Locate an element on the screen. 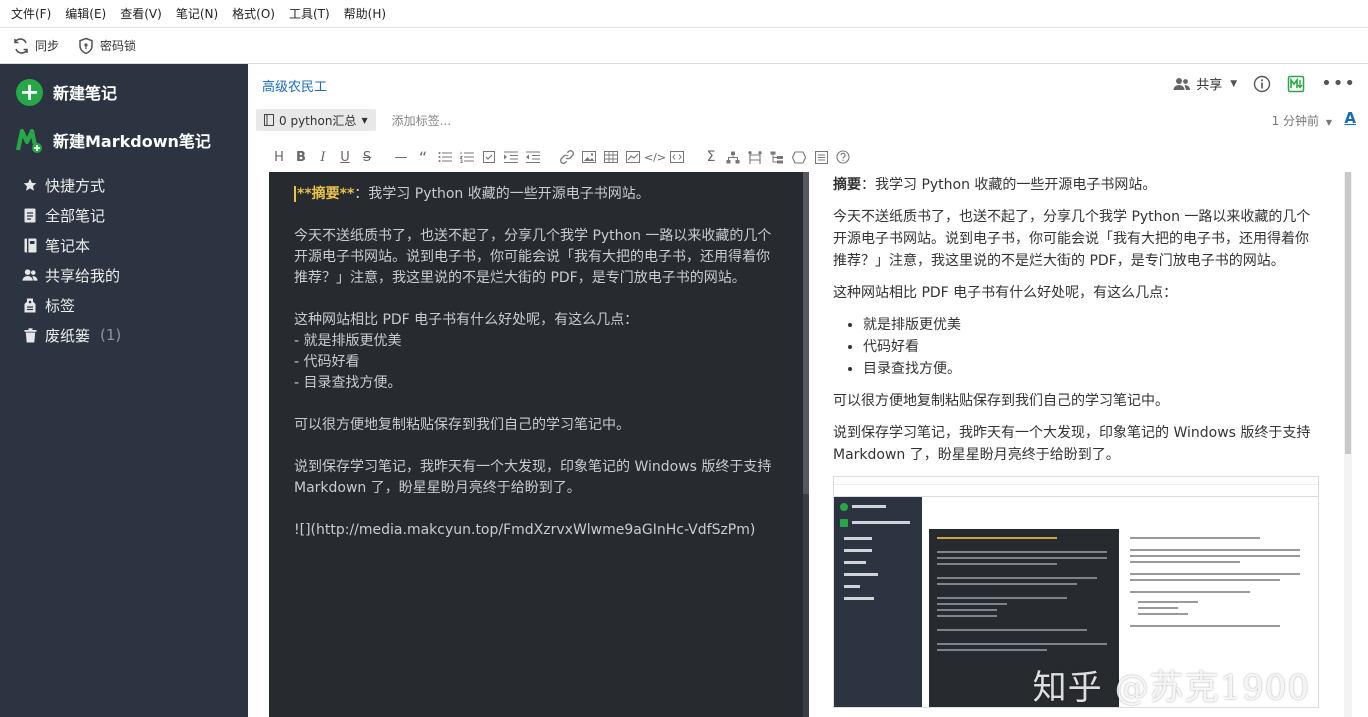 The height and width of the screenshot is (717, 1368). preview-list: 就是排版更优美 代码好看 目录查找方便。 is located at coordinates (1092, 347).